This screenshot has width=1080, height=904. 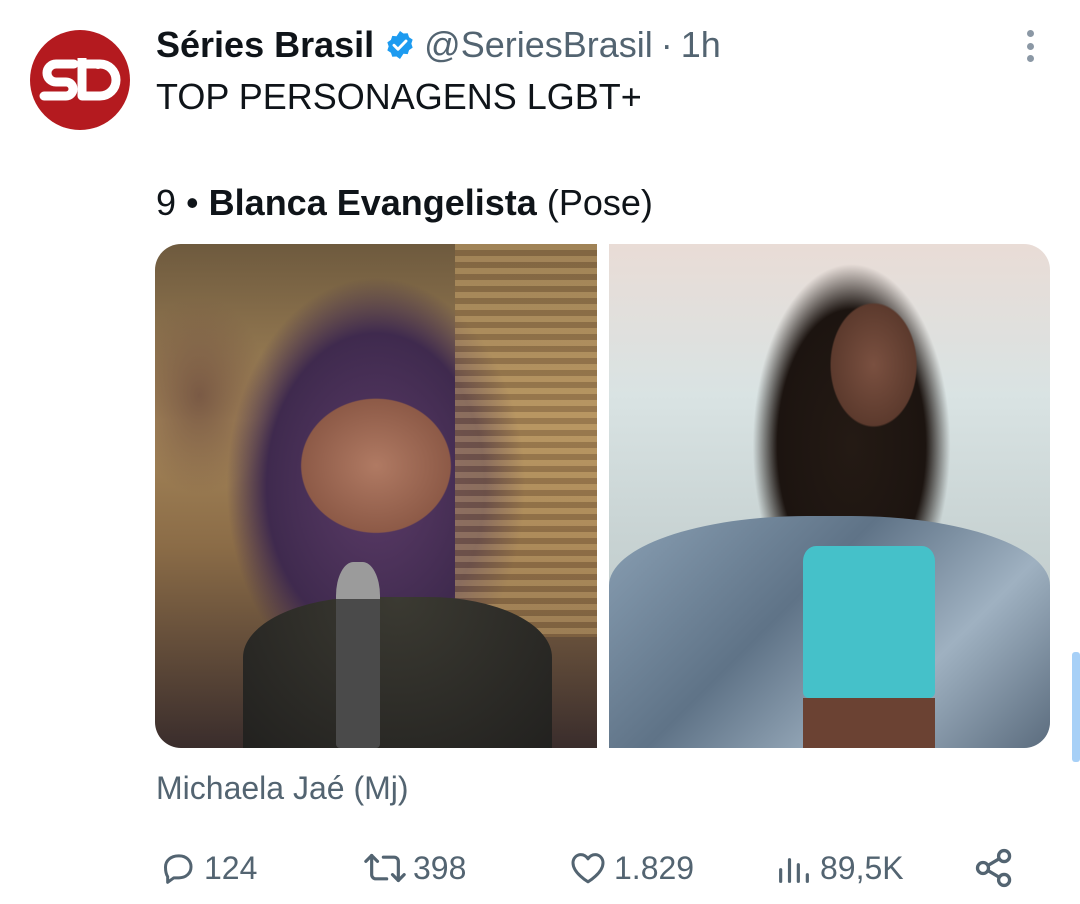 I want to click on tweet-header: Séries Brasil @SeriesBrasil · 1h, so click(x=438, y=45).